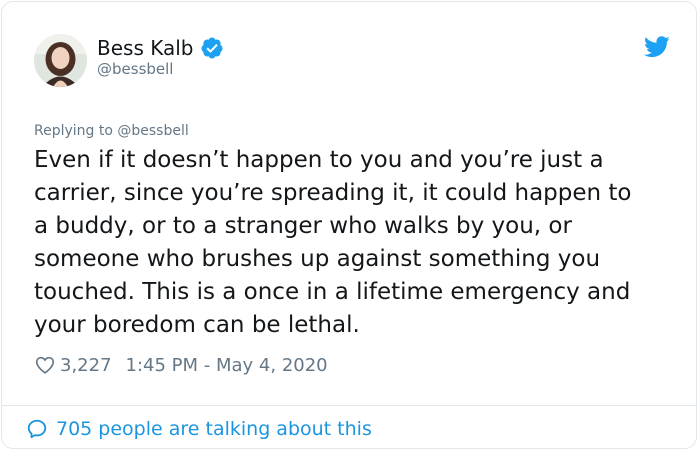  I want to click on author-handle: @bessbell, so click(135, 69).